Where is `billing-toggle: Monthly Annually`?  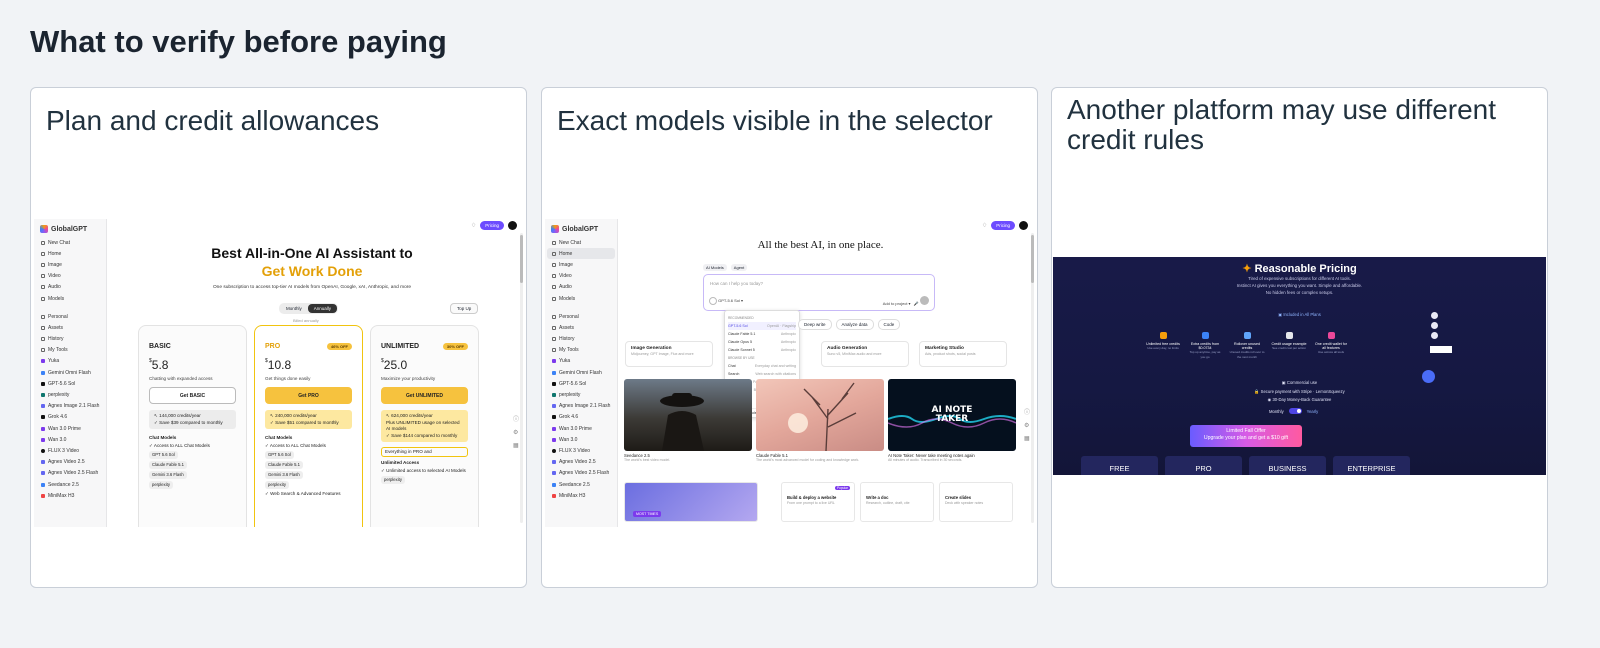 billing-toggle: Monthly Annually is located at coordinates (309, 308).